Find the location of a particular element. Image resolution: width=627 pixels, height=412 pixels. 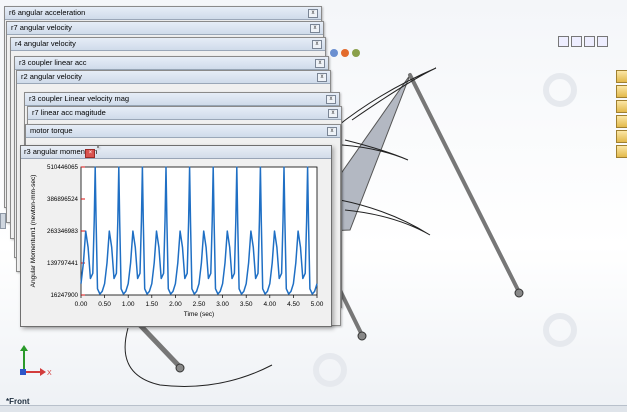

x-tick-label: 5.00 is located at coordinates (317, 304).